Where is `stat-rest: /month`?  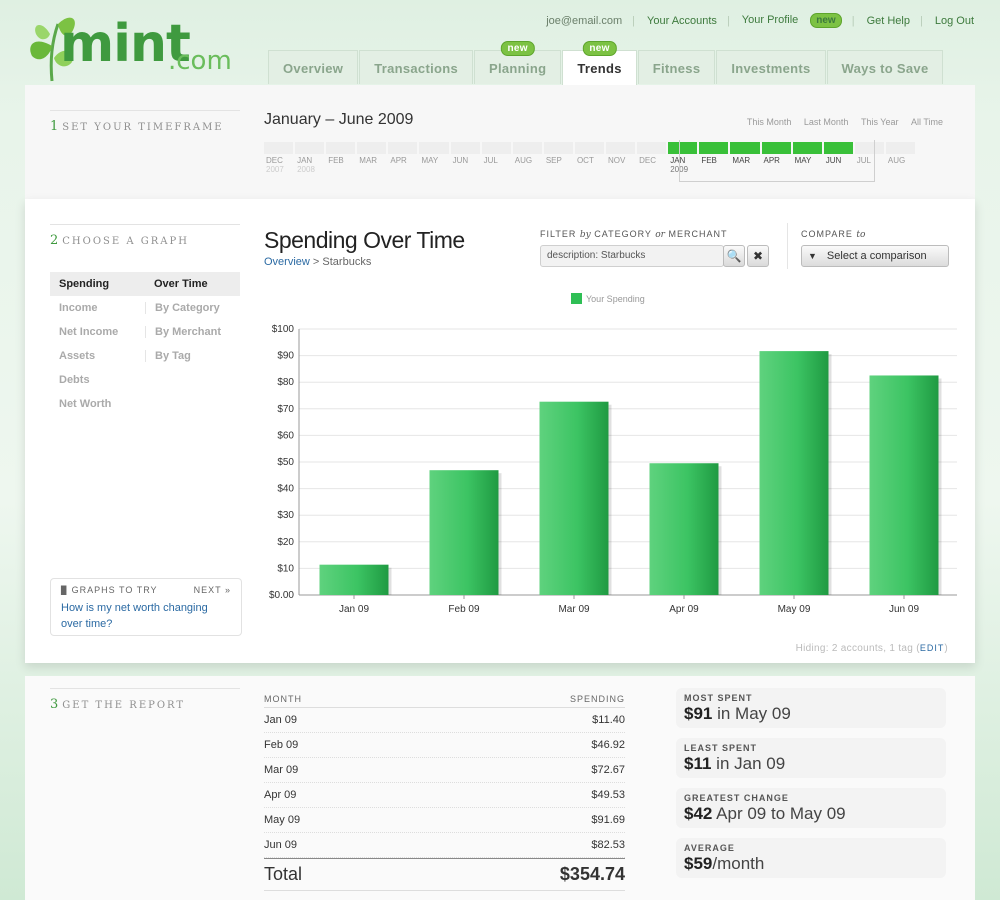 stat-rest: /month is located at coordinates (738, 863).